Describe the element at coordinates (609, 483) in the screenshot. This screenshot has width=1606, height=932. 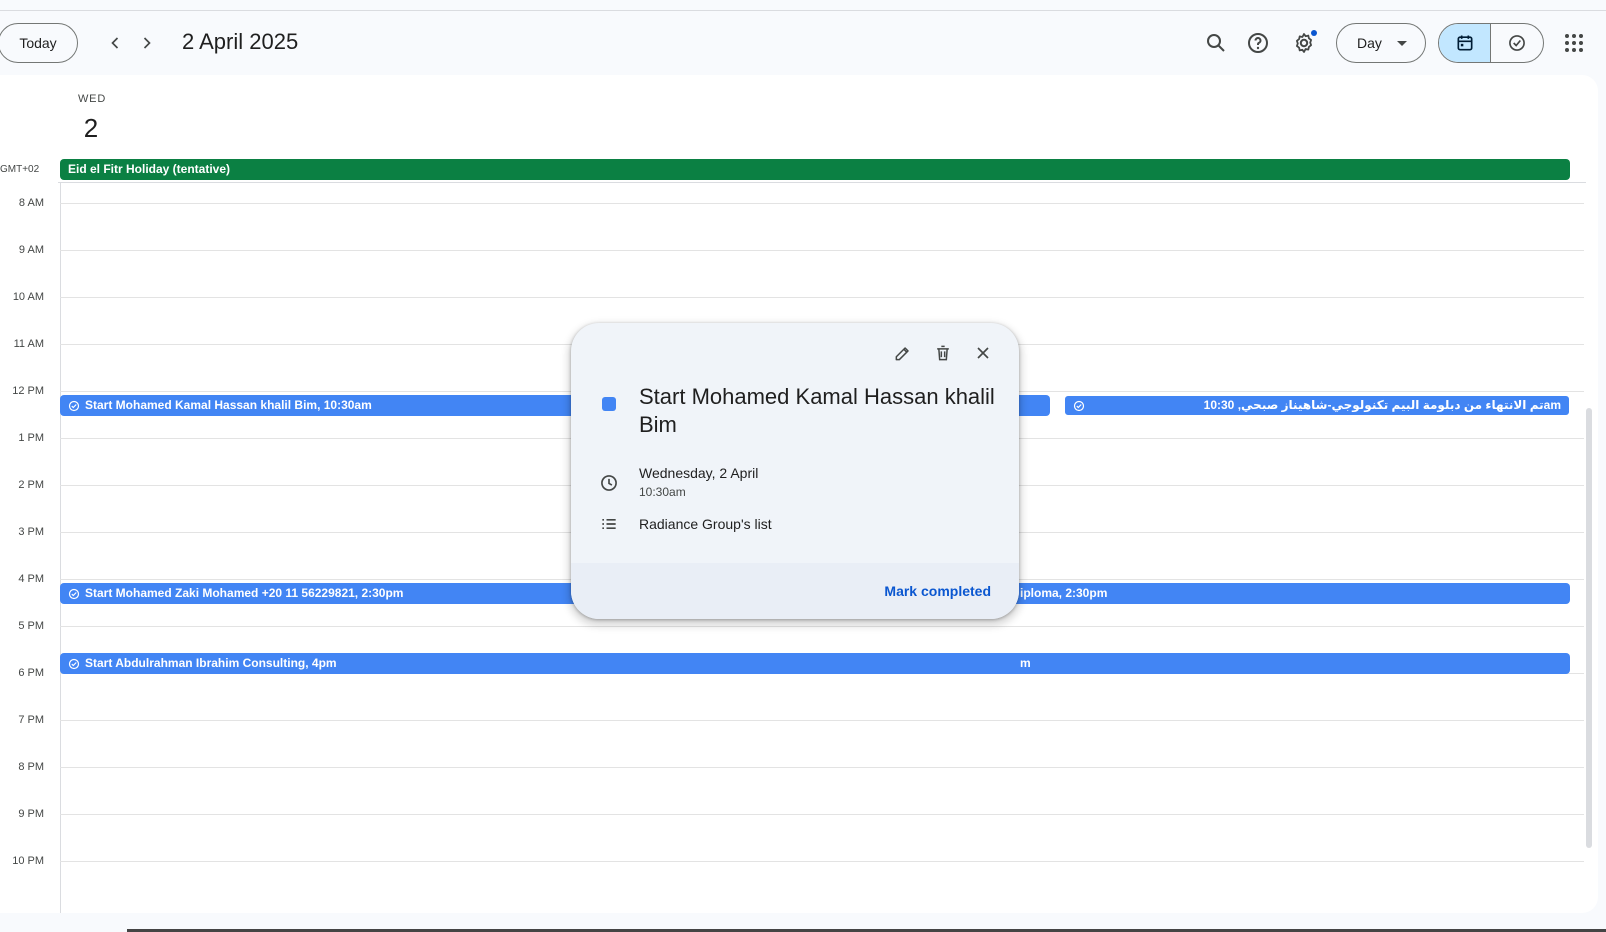
I see `clock-icon` at that location.